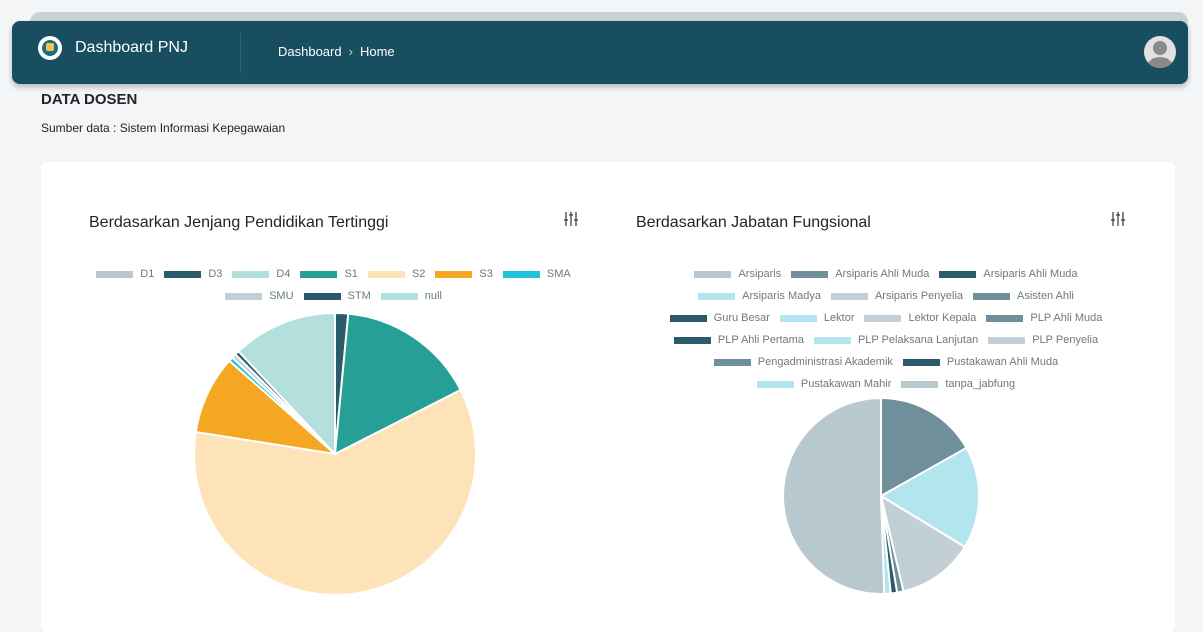  Describe the element at coordinates (834, 495) in the screenshot. I see `pie-slice-tanpa-jabfung` at that location.